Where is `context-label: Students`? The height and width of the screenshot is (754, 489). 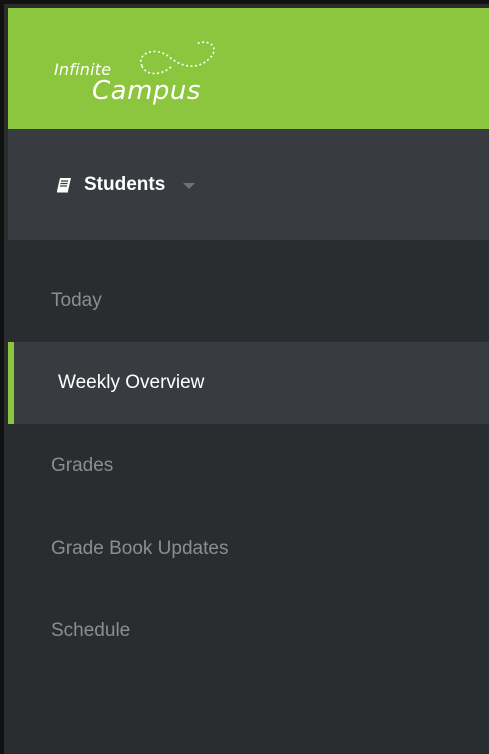 context-label: Students is located at coordinates (125, 184).